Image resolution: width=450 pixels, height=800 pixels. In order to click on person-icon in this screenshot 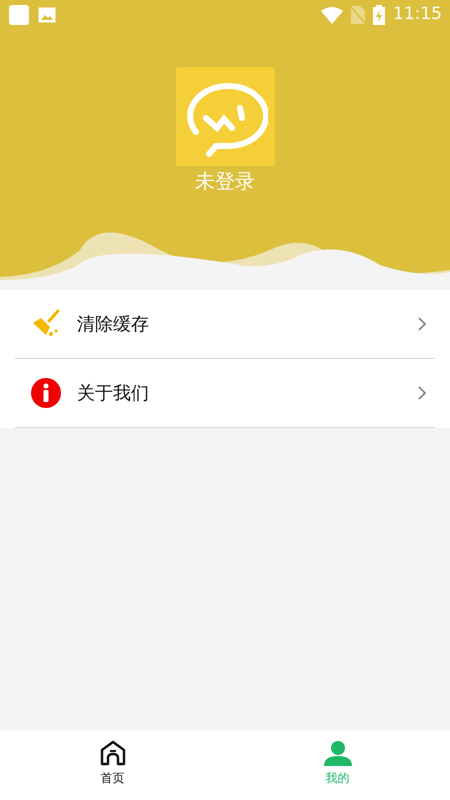, I will do `click(338, 753)`.